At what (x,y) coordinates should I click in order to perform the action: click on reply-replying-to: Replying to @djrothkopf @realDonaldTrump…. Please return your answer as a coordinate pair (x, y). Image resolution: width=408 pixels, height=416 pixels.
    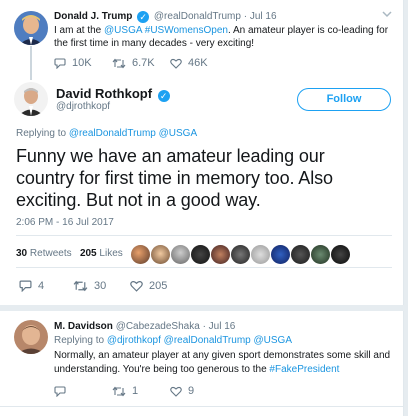
    Looking at the image, I should click on (173, 340).